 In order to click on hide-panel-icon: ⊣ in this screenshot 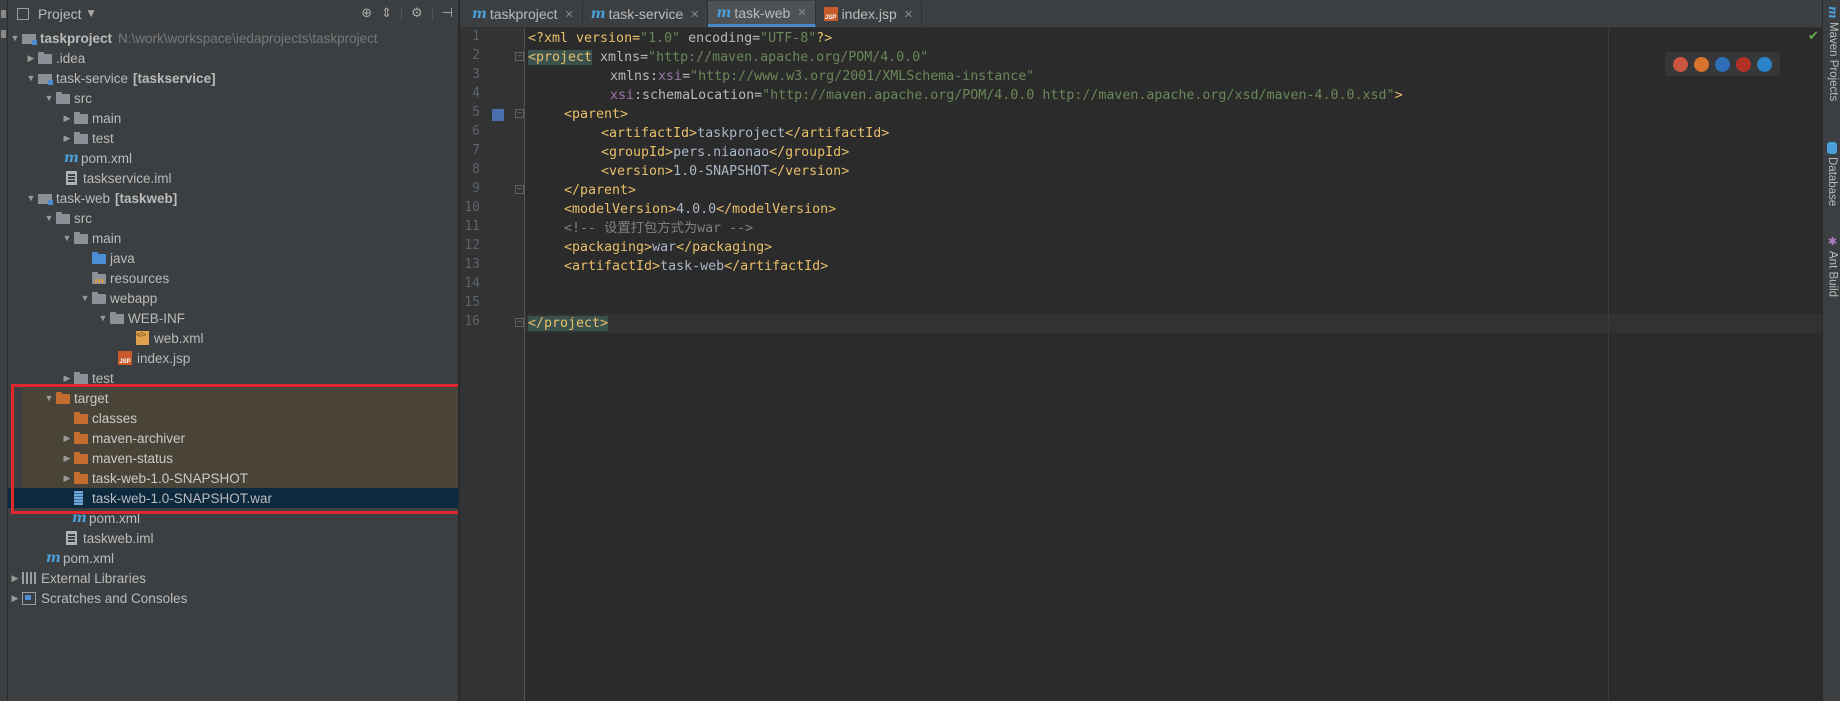, I will do `click(447, 13)`.